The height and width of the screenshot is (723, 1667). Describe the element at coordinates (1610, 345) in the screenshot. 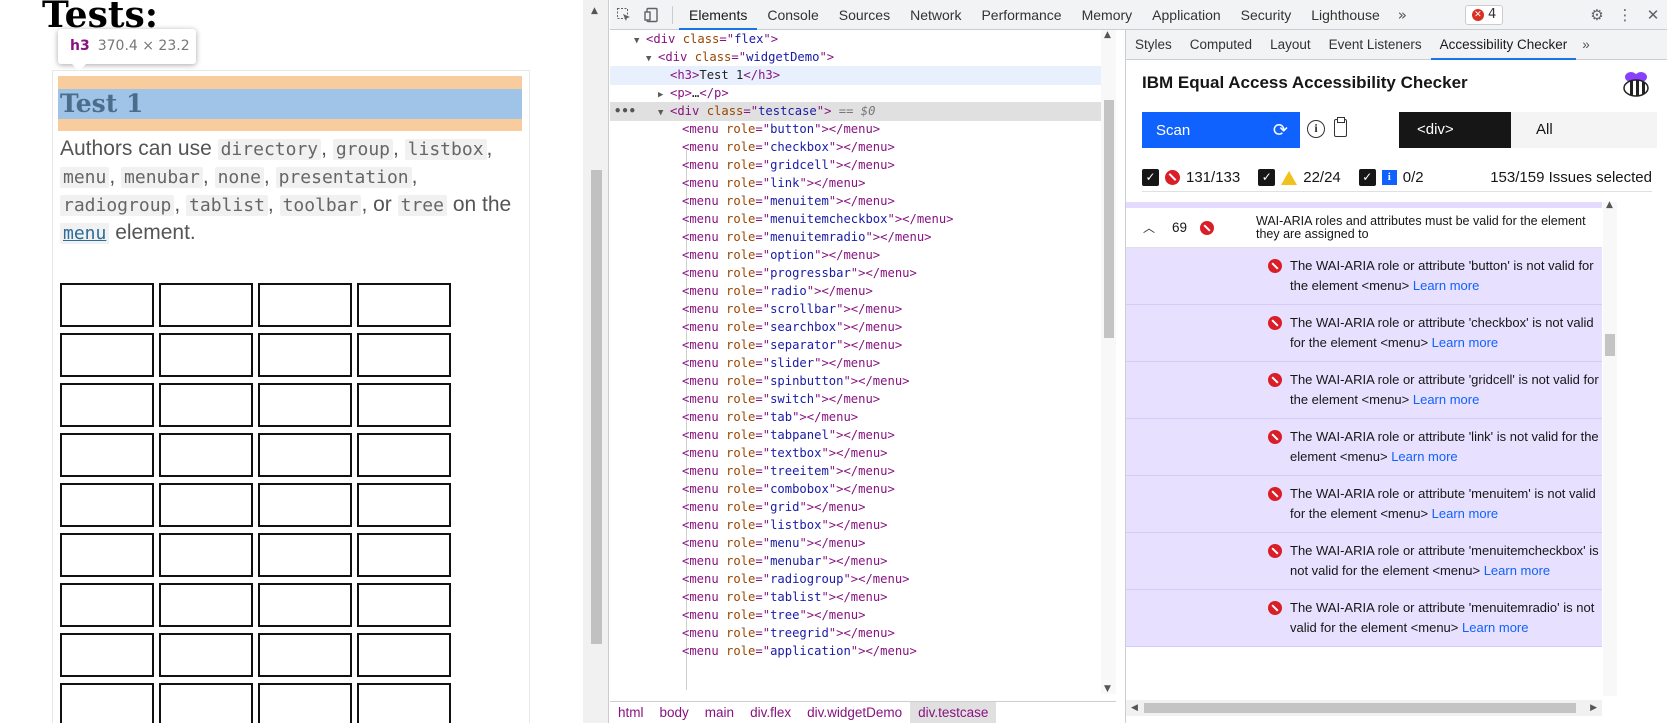

I see `issue-scroll-thumb` at that location.